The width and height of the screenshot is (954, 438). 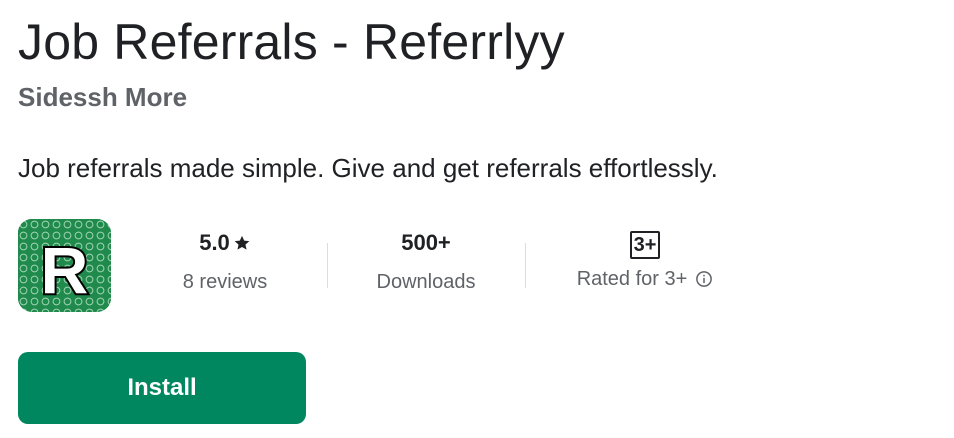 What do you see at coordinates (291, 42) in the screenshot?
I see `app-title: Job Referrals - Referrlyy` at bounding box center [291, 42].